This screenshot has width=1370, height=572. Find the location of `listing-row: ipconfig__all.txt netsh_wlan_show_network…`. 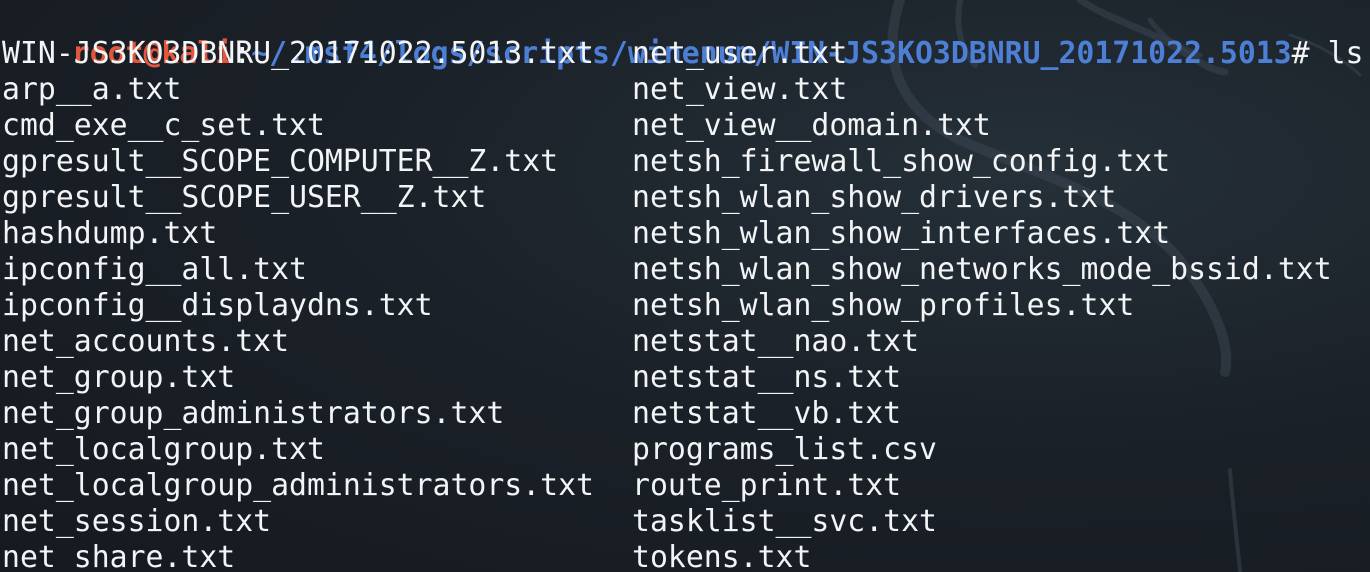

listing-row: ipconfig__all.txt netsh_wlan_show_network… is located at coordinates (685, 270).